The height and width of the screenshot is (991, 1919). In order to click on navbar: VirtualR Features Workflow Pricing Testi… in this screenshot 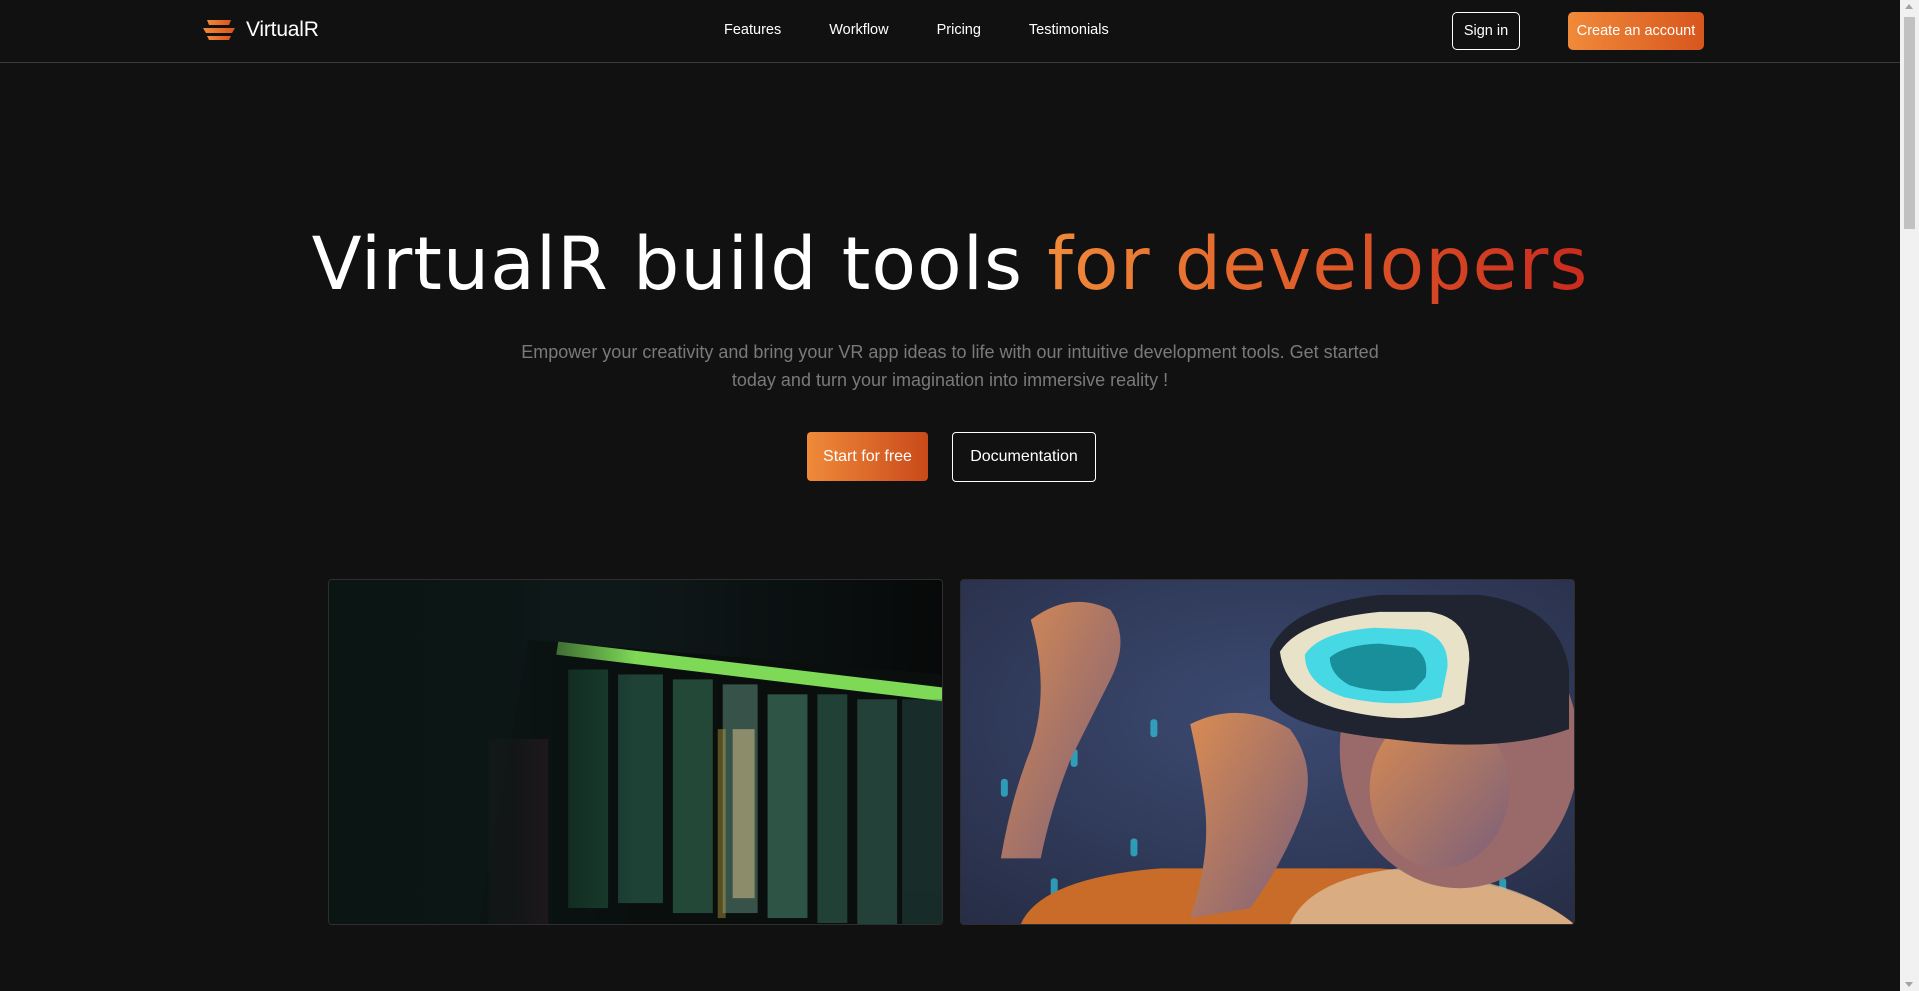, I will do `click(950, 31)`.